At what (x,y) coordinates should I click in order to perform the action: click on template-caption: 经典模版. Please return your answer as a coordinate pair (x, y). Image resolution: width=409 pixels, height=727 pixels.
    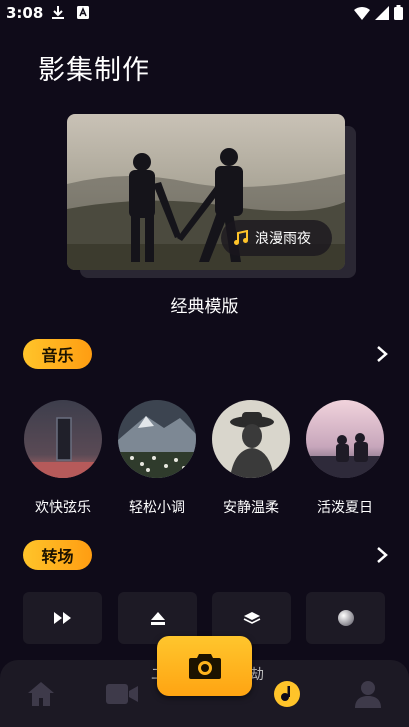
    Looking at the image, I should click on (204, 307).